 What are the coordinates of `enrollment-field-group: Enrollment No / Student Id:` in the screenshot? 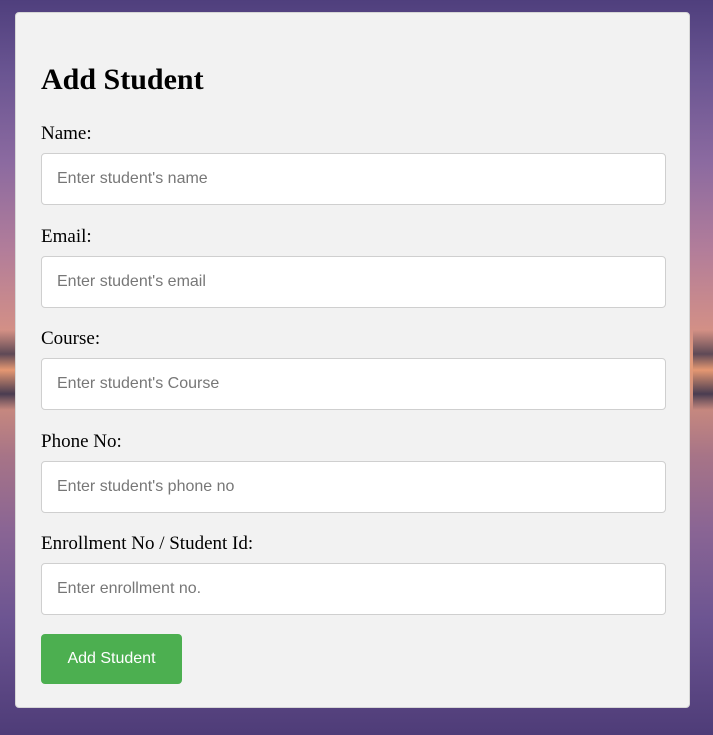 It's located at (353, 574).